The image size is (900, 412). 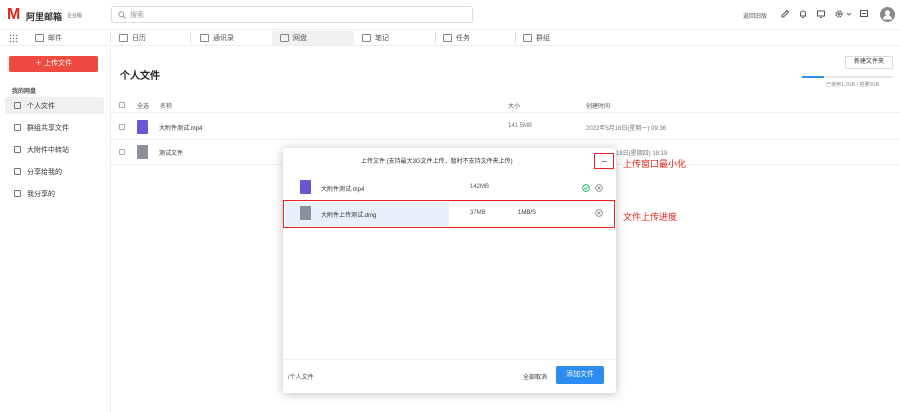 I want to click on sidebar-item-shared-with-me: 分享给我的, so click(x=54, y=171).